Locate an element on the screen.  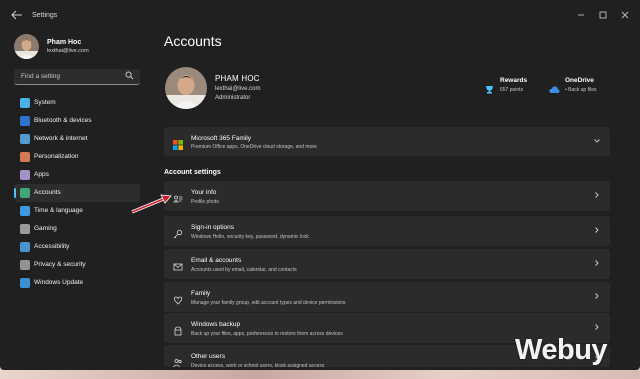
account-role: Administrator is located at coordinates (233, 98).